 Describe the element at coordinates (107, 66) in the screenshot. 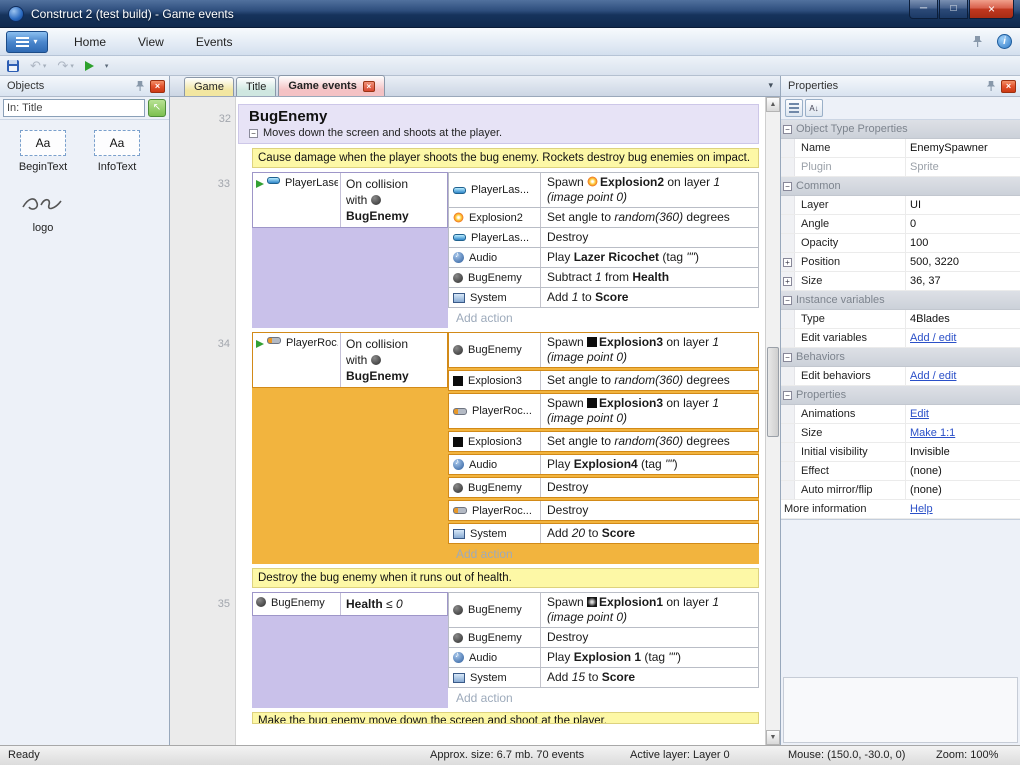

I see `customize-button: ▾` at that location.